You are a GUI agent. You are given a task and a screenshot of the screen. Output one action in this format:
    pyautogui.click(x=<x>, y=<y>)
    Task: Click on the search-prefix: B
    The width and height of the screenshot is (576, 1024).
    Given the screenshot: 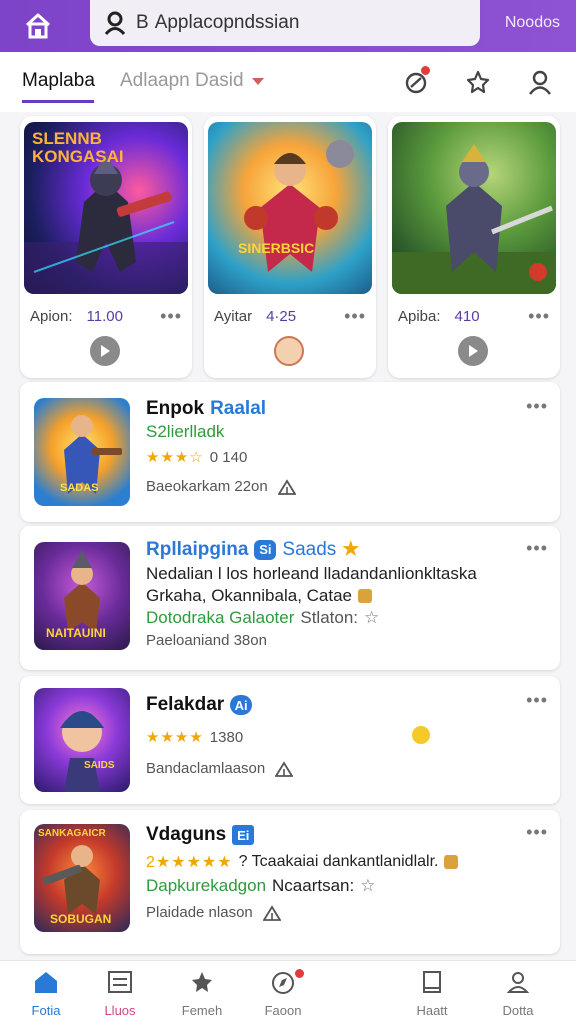 What is the action you would take?
    pyautogui.click(x=142, y=22)
    